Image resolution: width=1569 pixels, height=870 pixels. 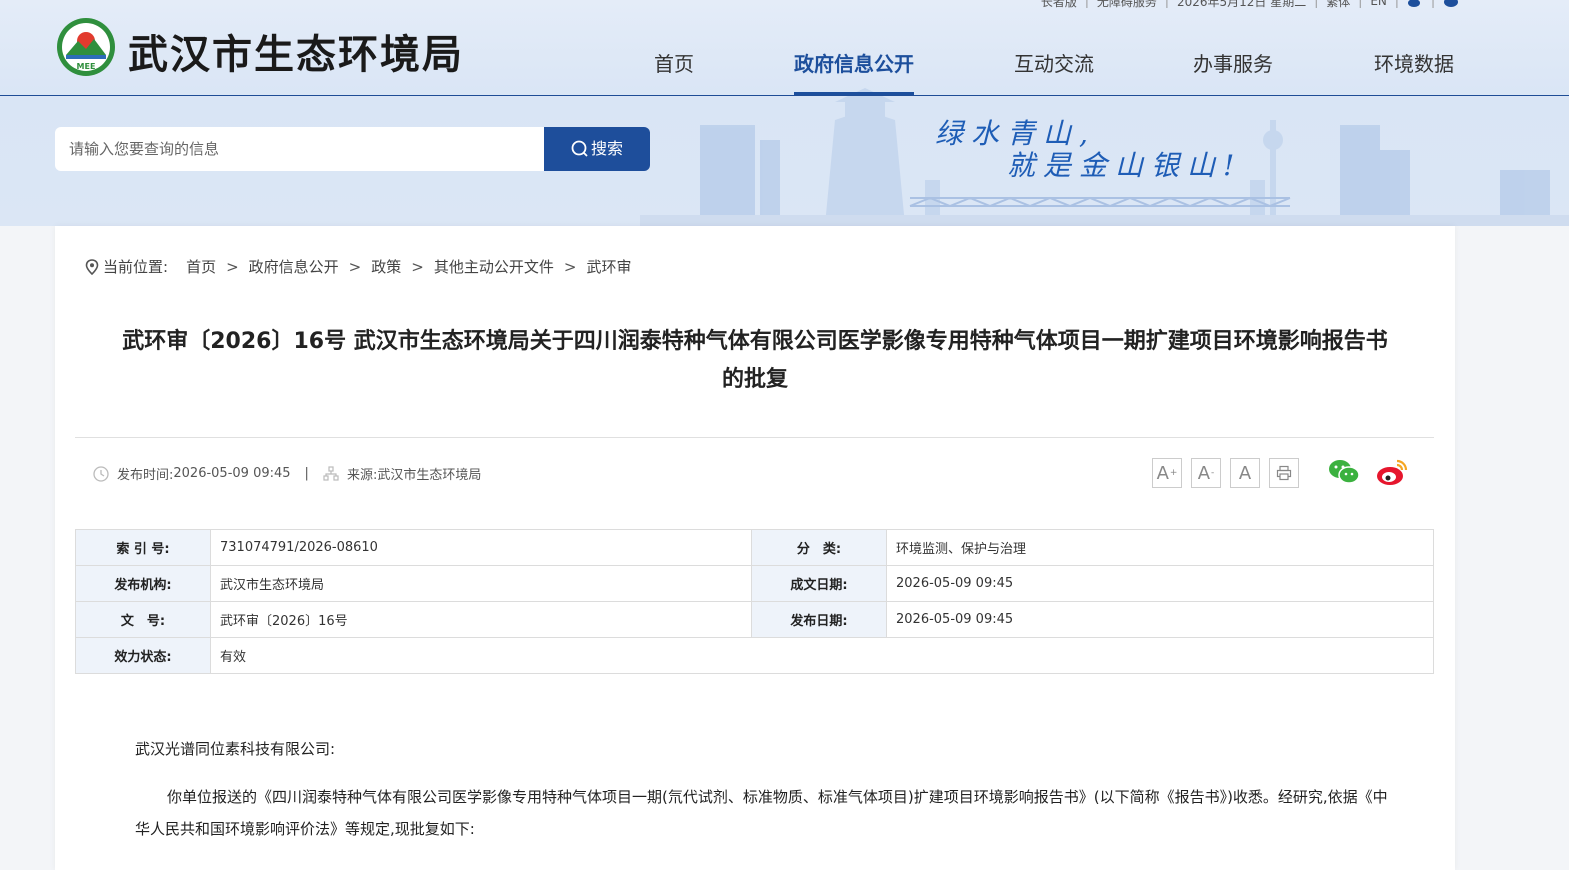 What do you see at coordinates (481, 547) in the screenshot?
I see `index-number-value: 731074791/2026-08610` at bounding box center [481, 547].